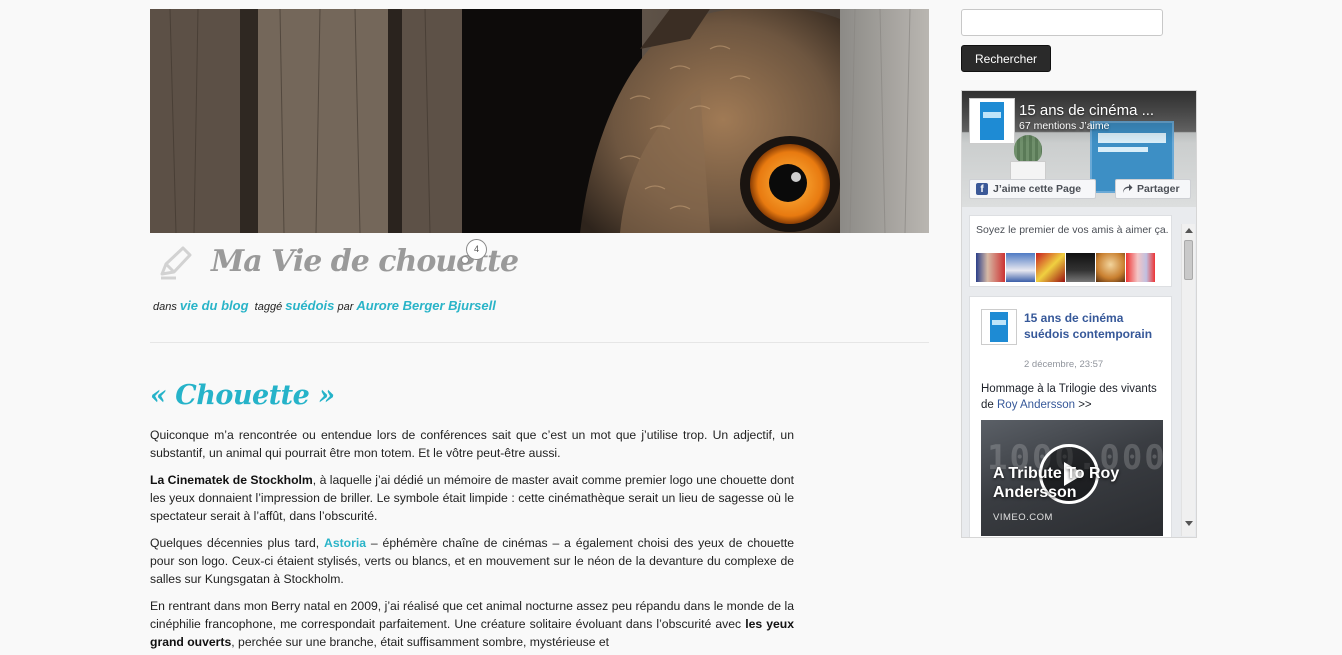 This screenshot has width=1342, height=655. Describe the element at coordinates (345, 307) in the screenshot. I see `meta-by-label: par` at that location.